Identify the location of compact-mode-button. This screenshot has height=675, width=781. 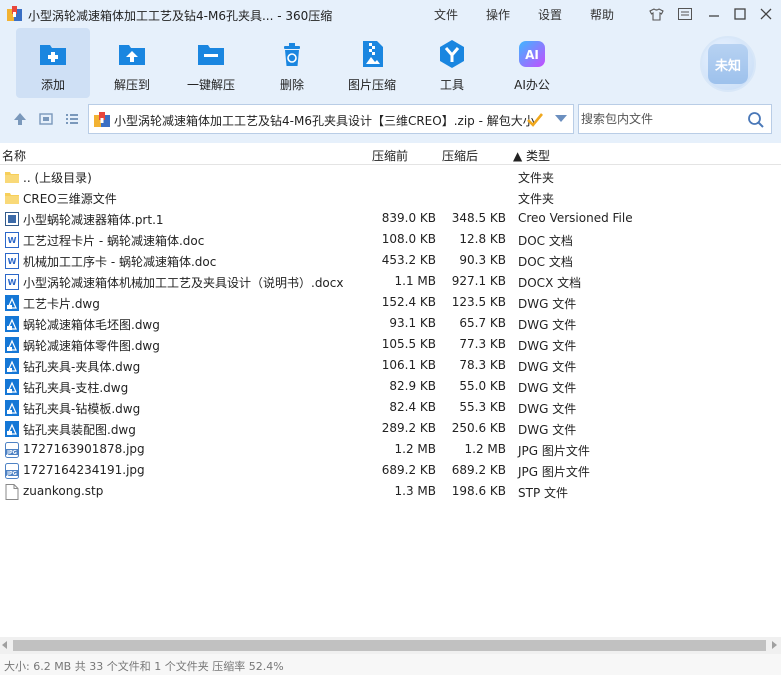
(685, 14).